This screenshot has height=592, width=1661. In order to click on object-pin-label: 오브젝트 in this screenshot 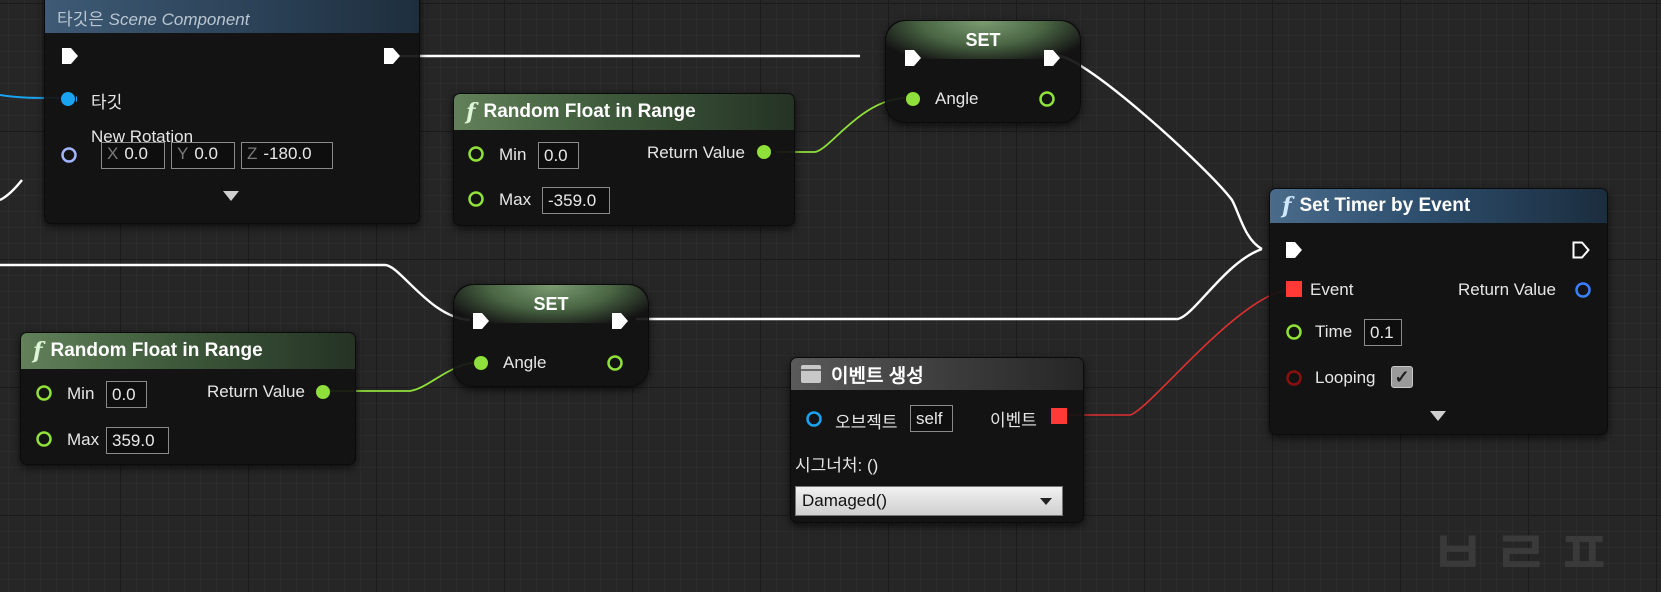, I will do `click(866, 422)`.